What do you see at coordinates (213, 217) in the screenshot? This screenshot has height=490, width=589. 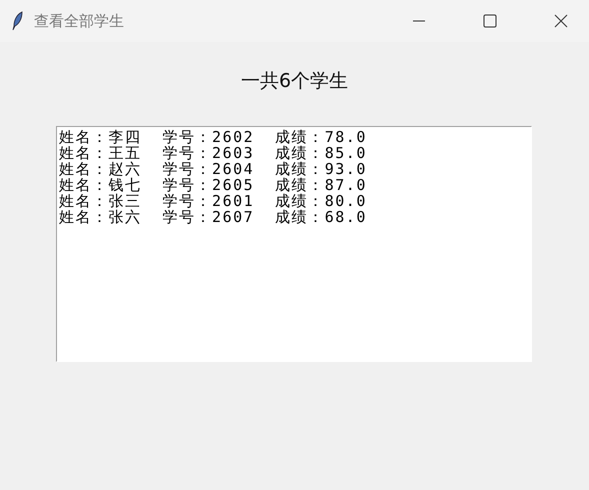 I see `student-line: 姓名：张六 学号：2607 成绩：68.0` at bounding box center [213, 217].